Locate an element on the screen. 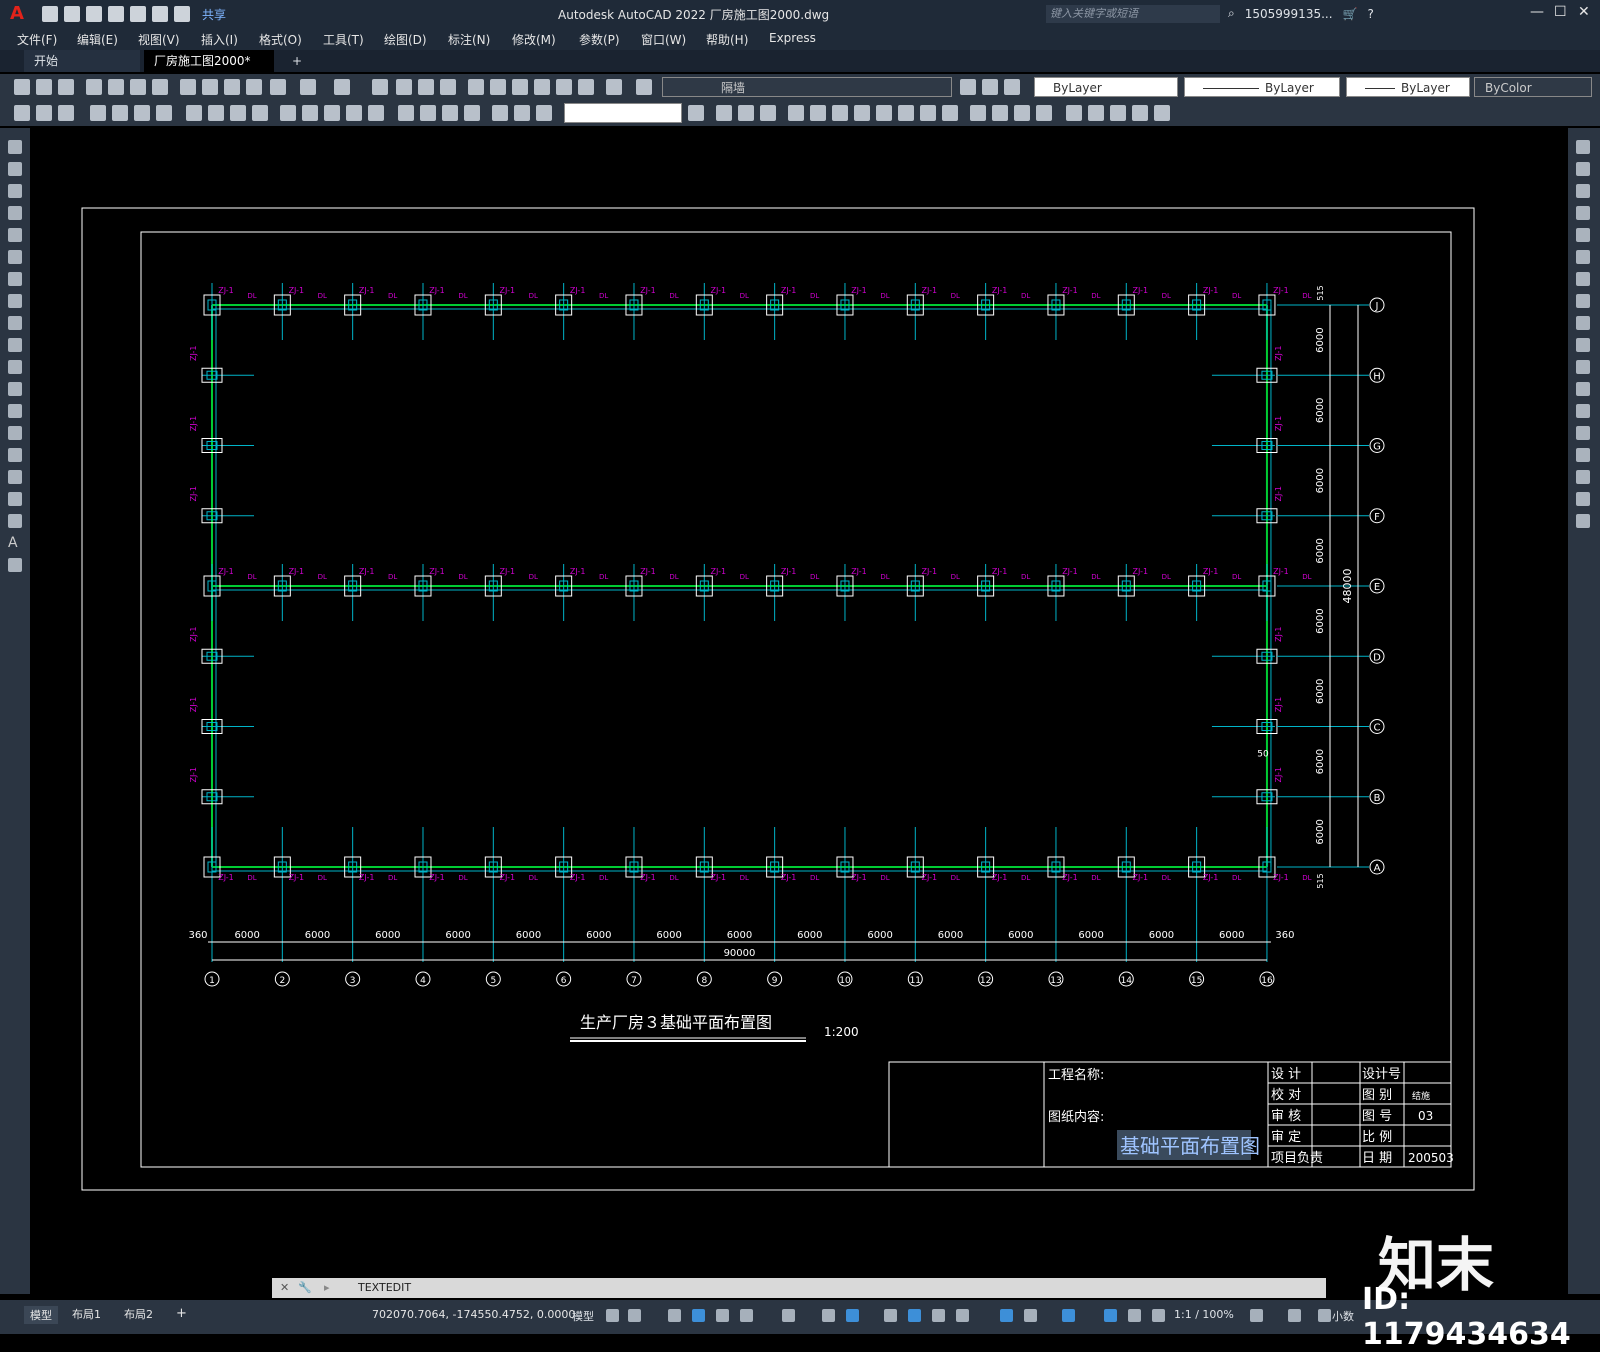 The image size is (1600, 1352). menu-tools: 工具(T) is located at coordinates (343, 39).